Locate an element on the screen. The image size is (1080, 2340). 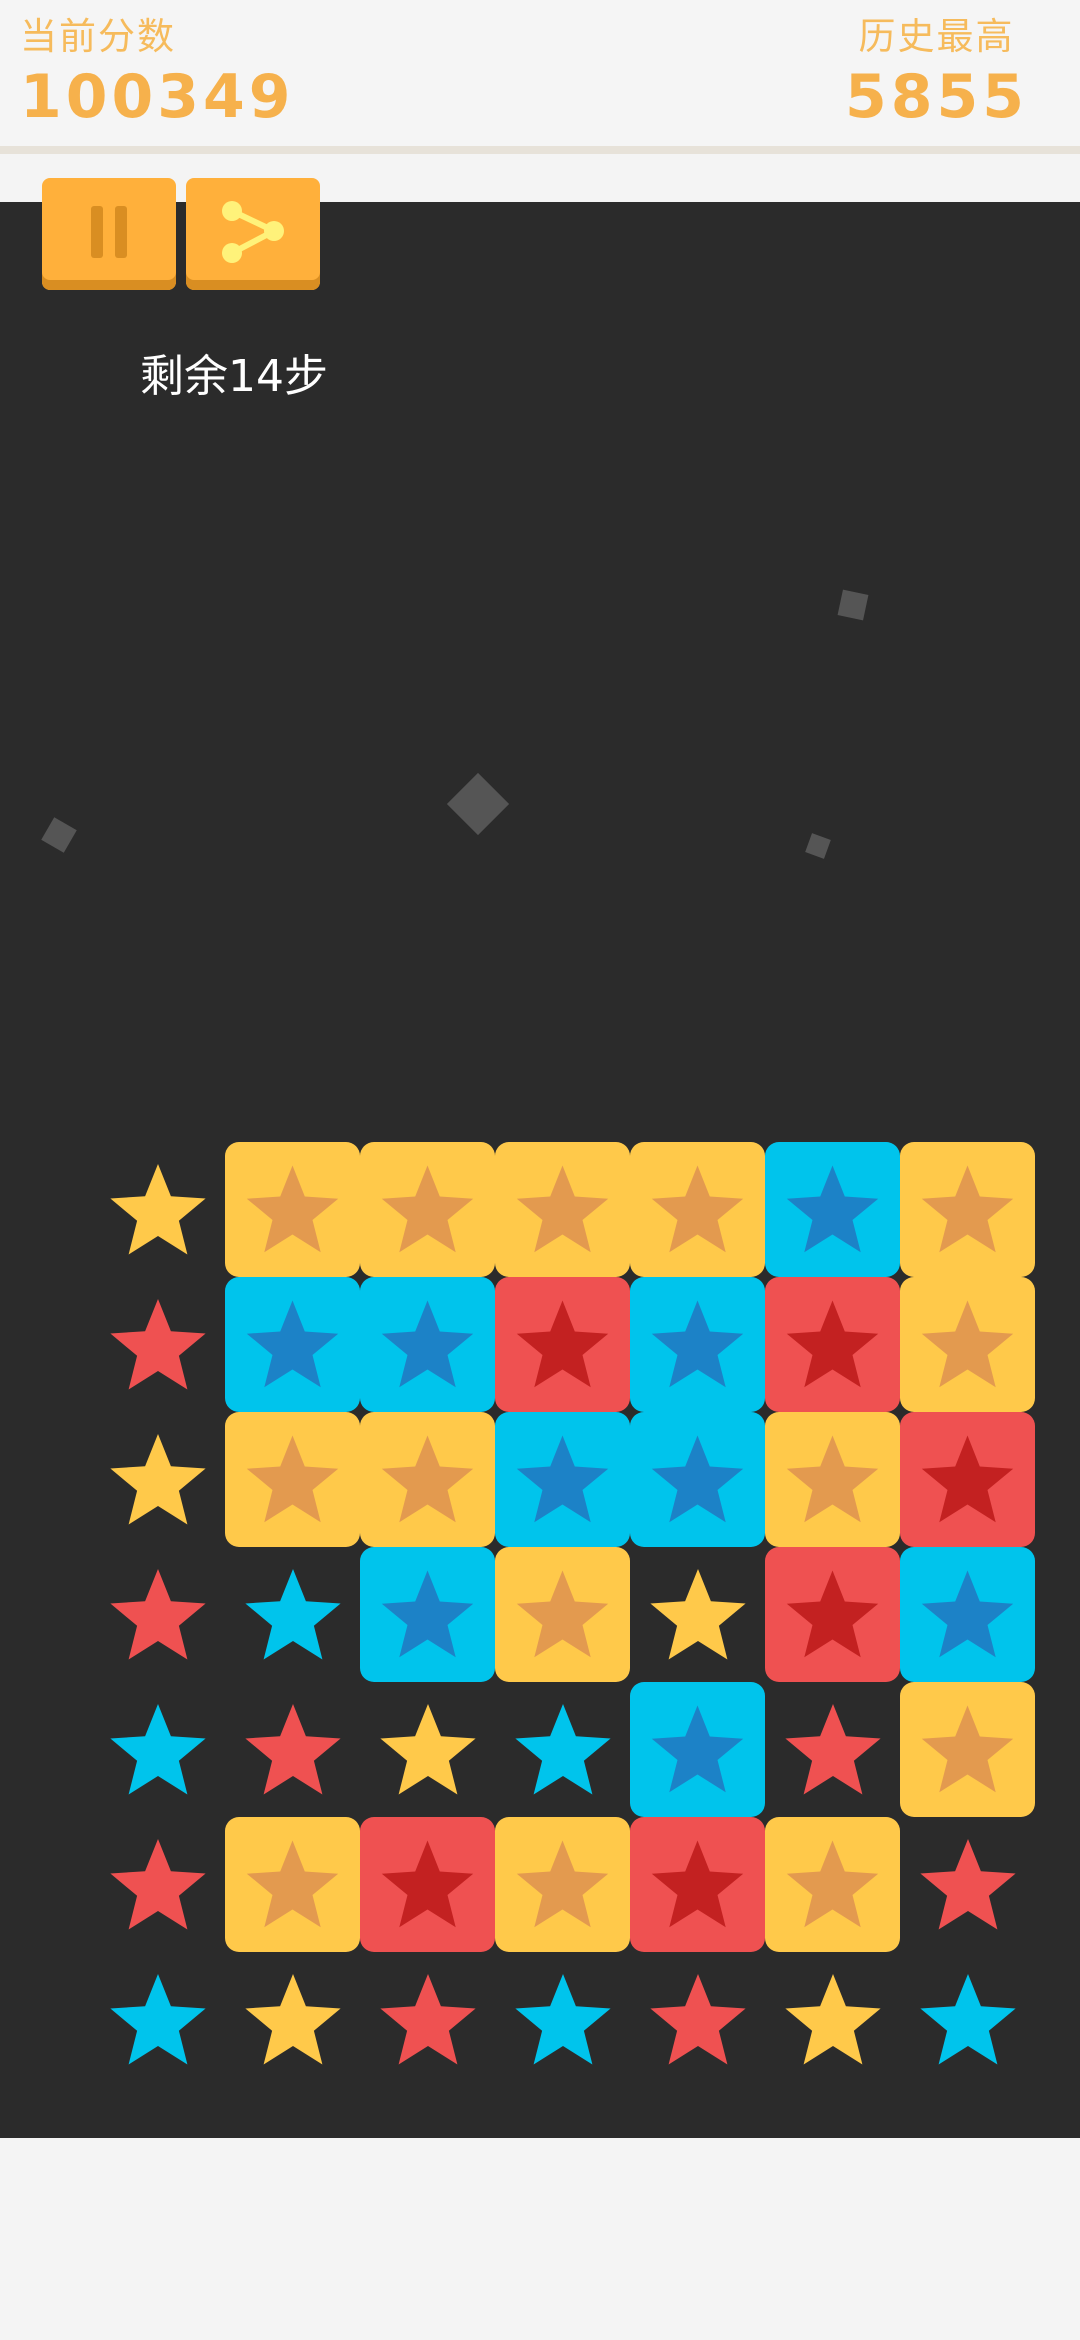
header-divider is located at coordinates (540, 150).